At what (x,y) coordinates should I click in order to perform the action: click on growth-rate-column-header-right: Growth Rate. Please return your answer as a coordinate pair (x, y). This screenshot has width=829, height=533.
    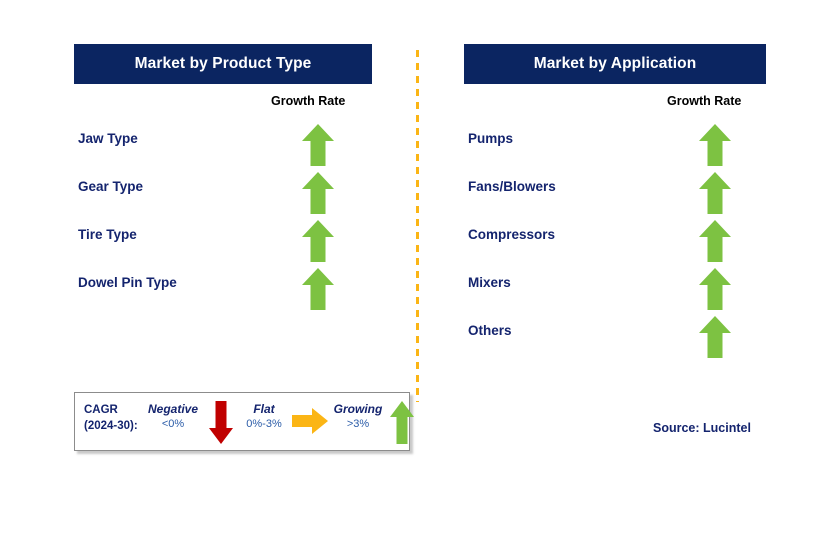
    Looking at the image, I should click on (704, 101).